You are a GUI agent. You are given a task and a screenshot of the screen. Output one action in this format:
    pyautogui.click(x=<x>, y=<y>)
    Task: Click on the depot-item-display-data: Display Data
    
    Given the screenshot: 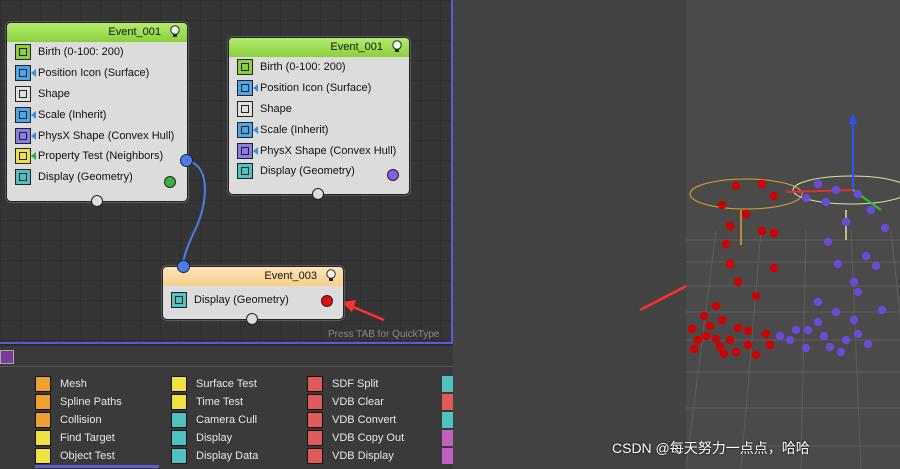 What is the action you would take?
    pyautogui.click(x=214, y=456)
    